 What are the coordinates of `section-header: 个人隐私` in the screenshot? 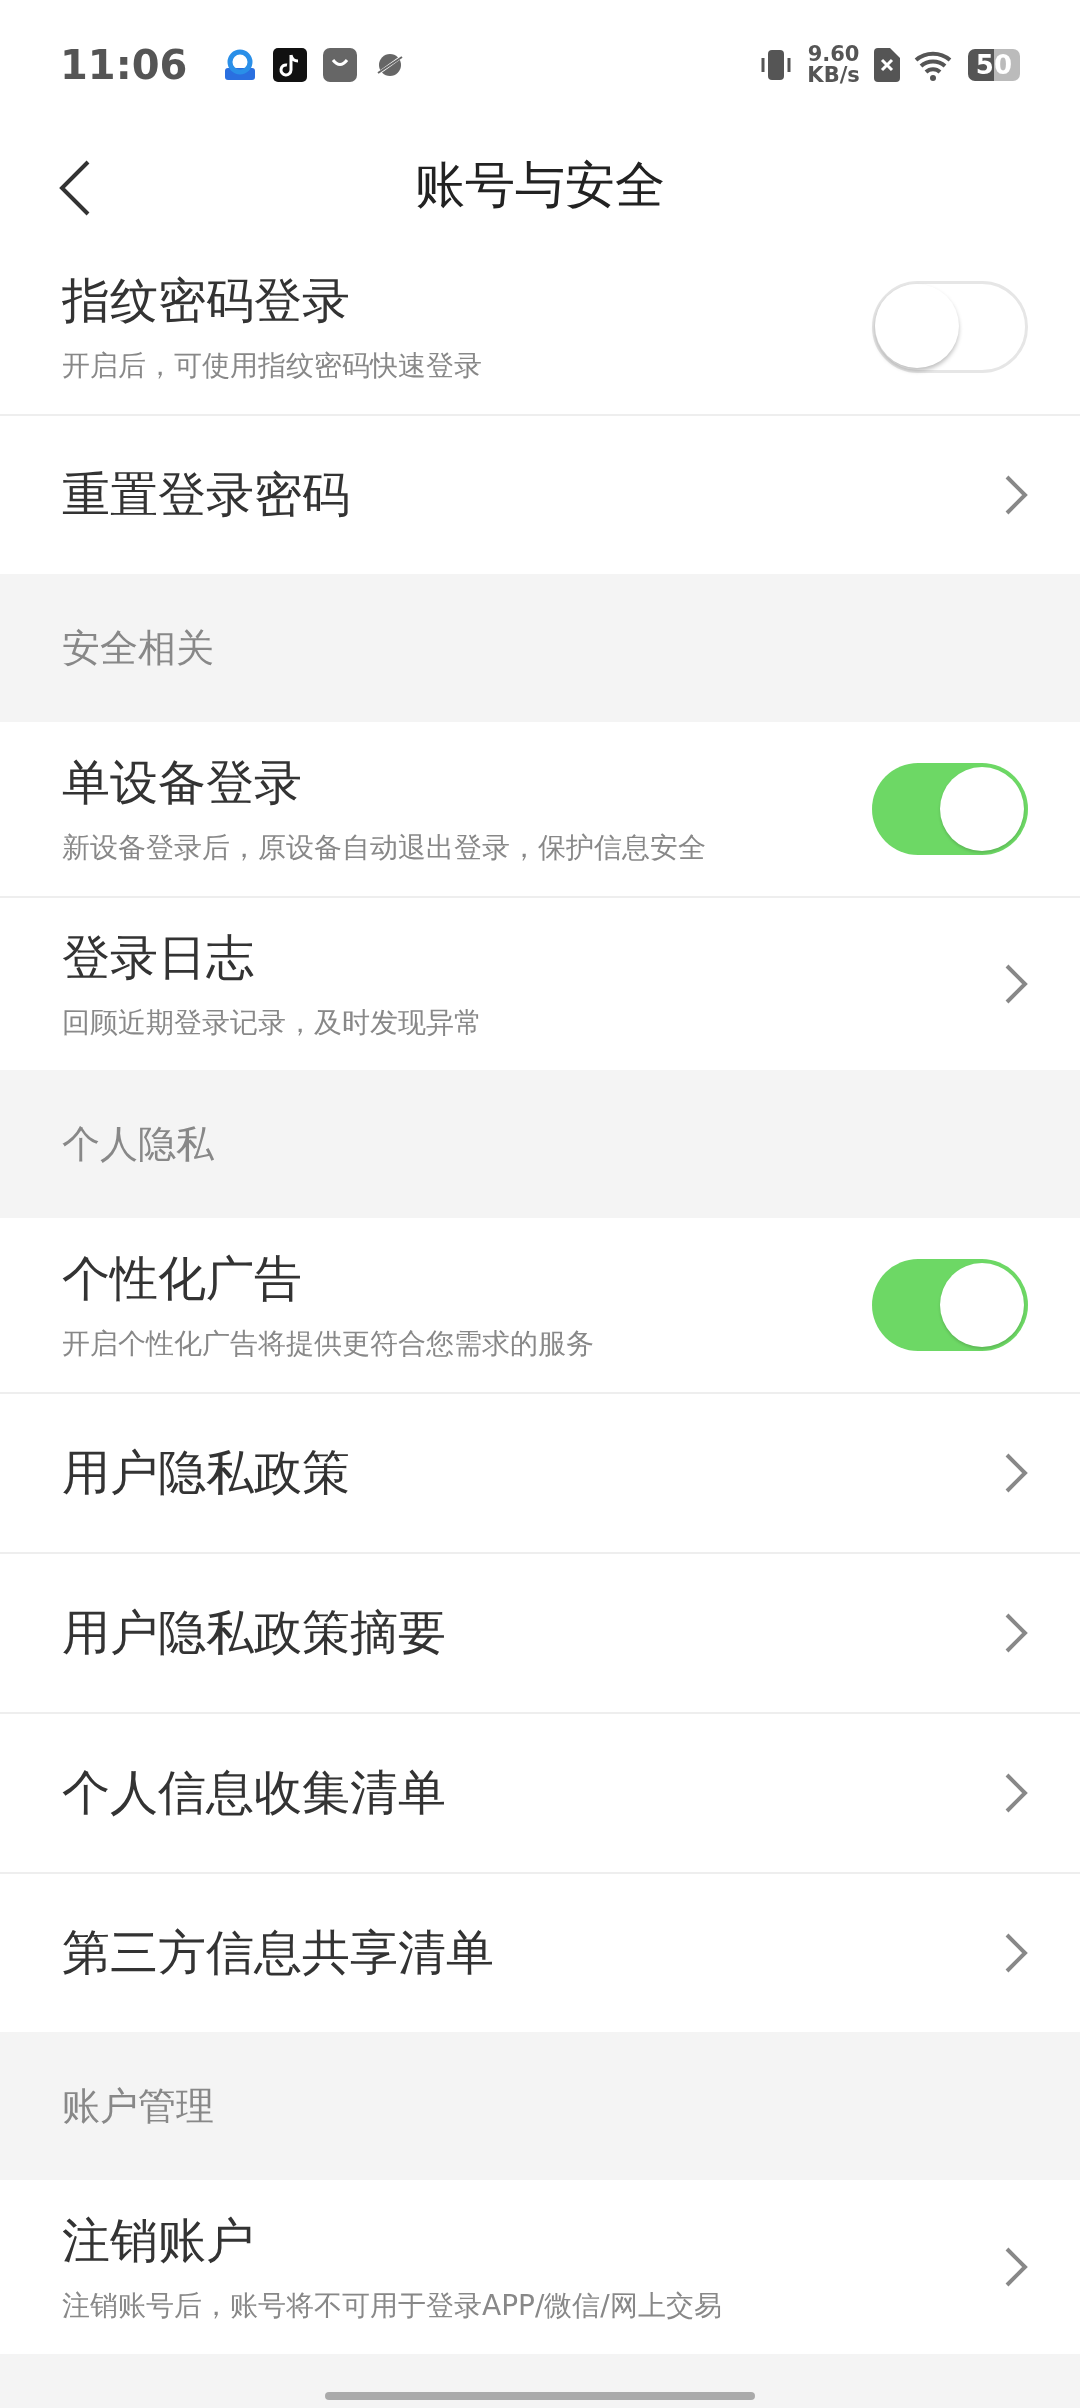 It's located at (138, 1144).